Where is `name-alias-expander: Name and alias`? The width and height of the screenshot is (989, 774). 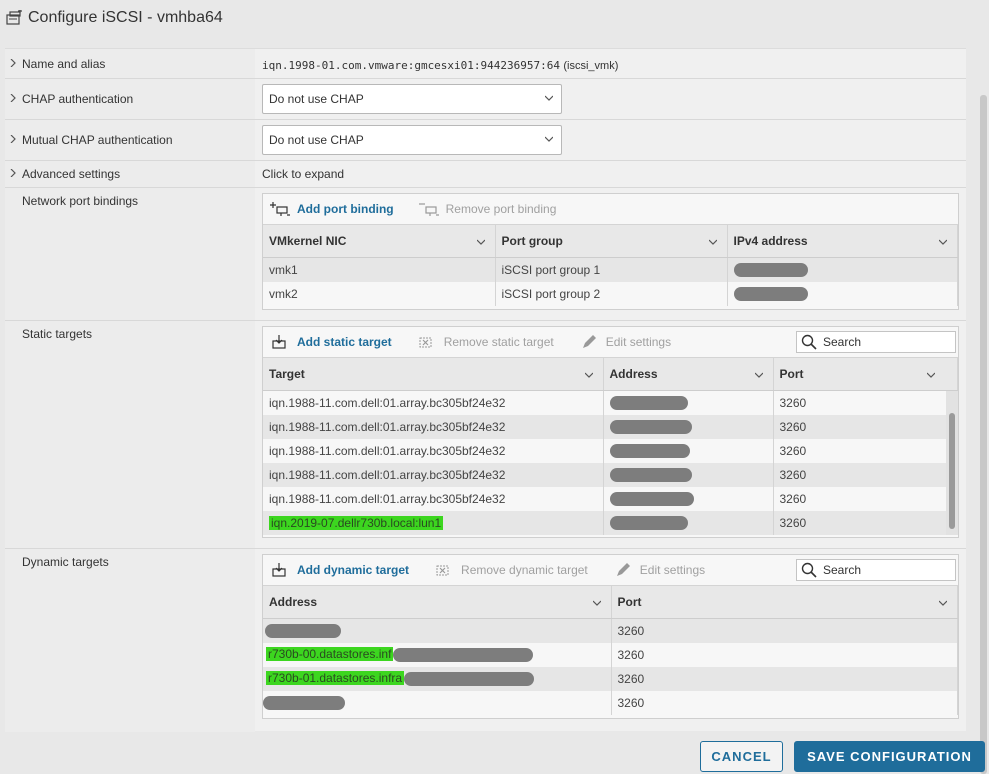 name-alias-expander: Name and alias is located at coordinates (57, 64).